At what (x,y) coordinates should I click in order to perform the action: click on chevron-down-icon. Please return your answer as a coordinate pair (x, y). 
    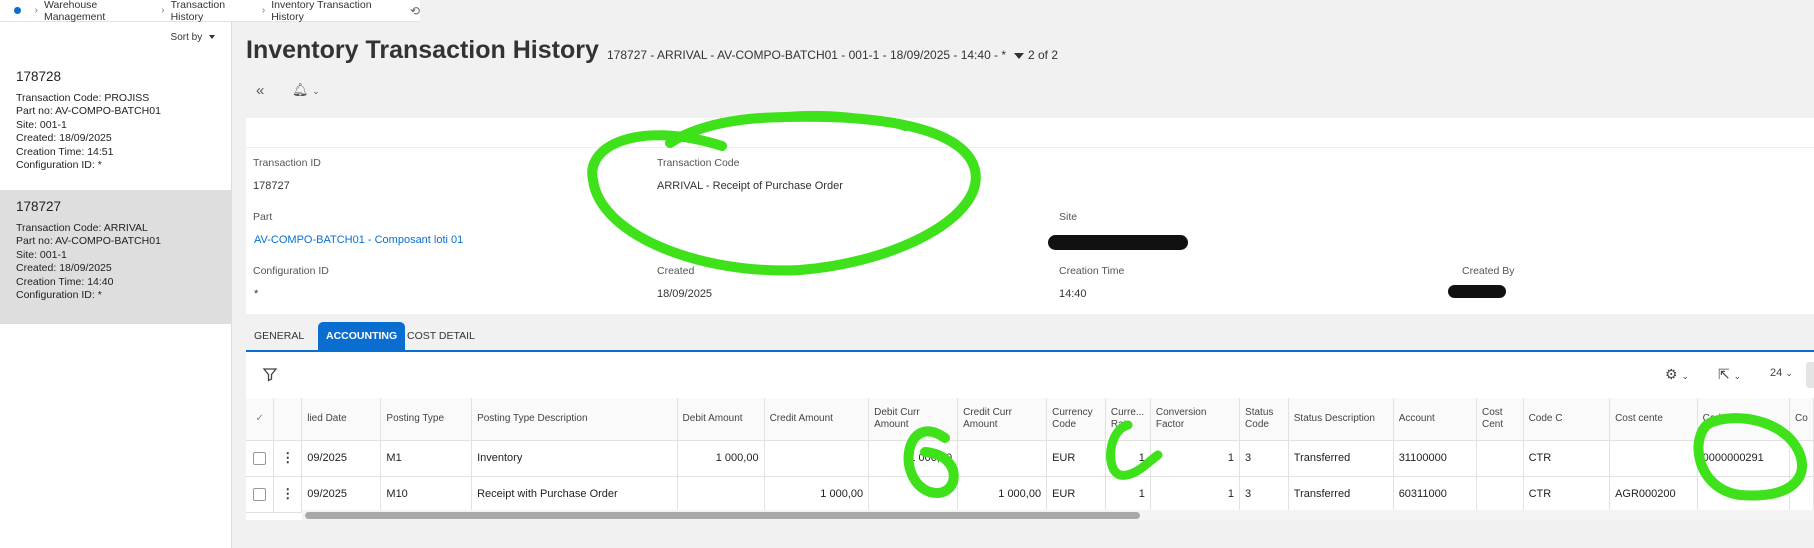
    Looking at the image, I should click on (1019, 55).